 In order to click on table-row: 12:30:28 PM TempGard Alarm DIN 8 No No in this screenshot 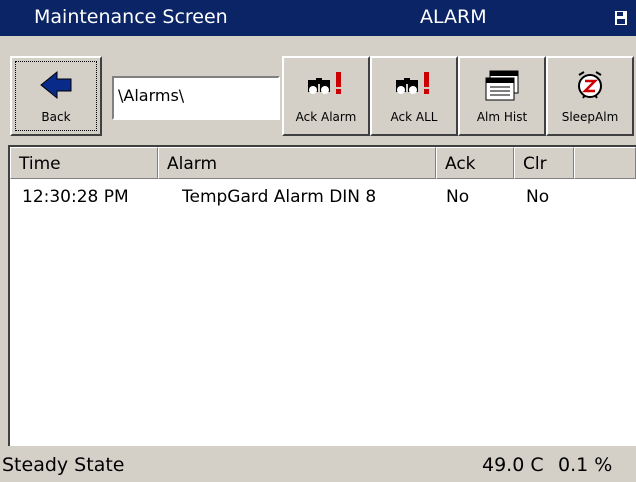, I will do `click(323, 197)`.